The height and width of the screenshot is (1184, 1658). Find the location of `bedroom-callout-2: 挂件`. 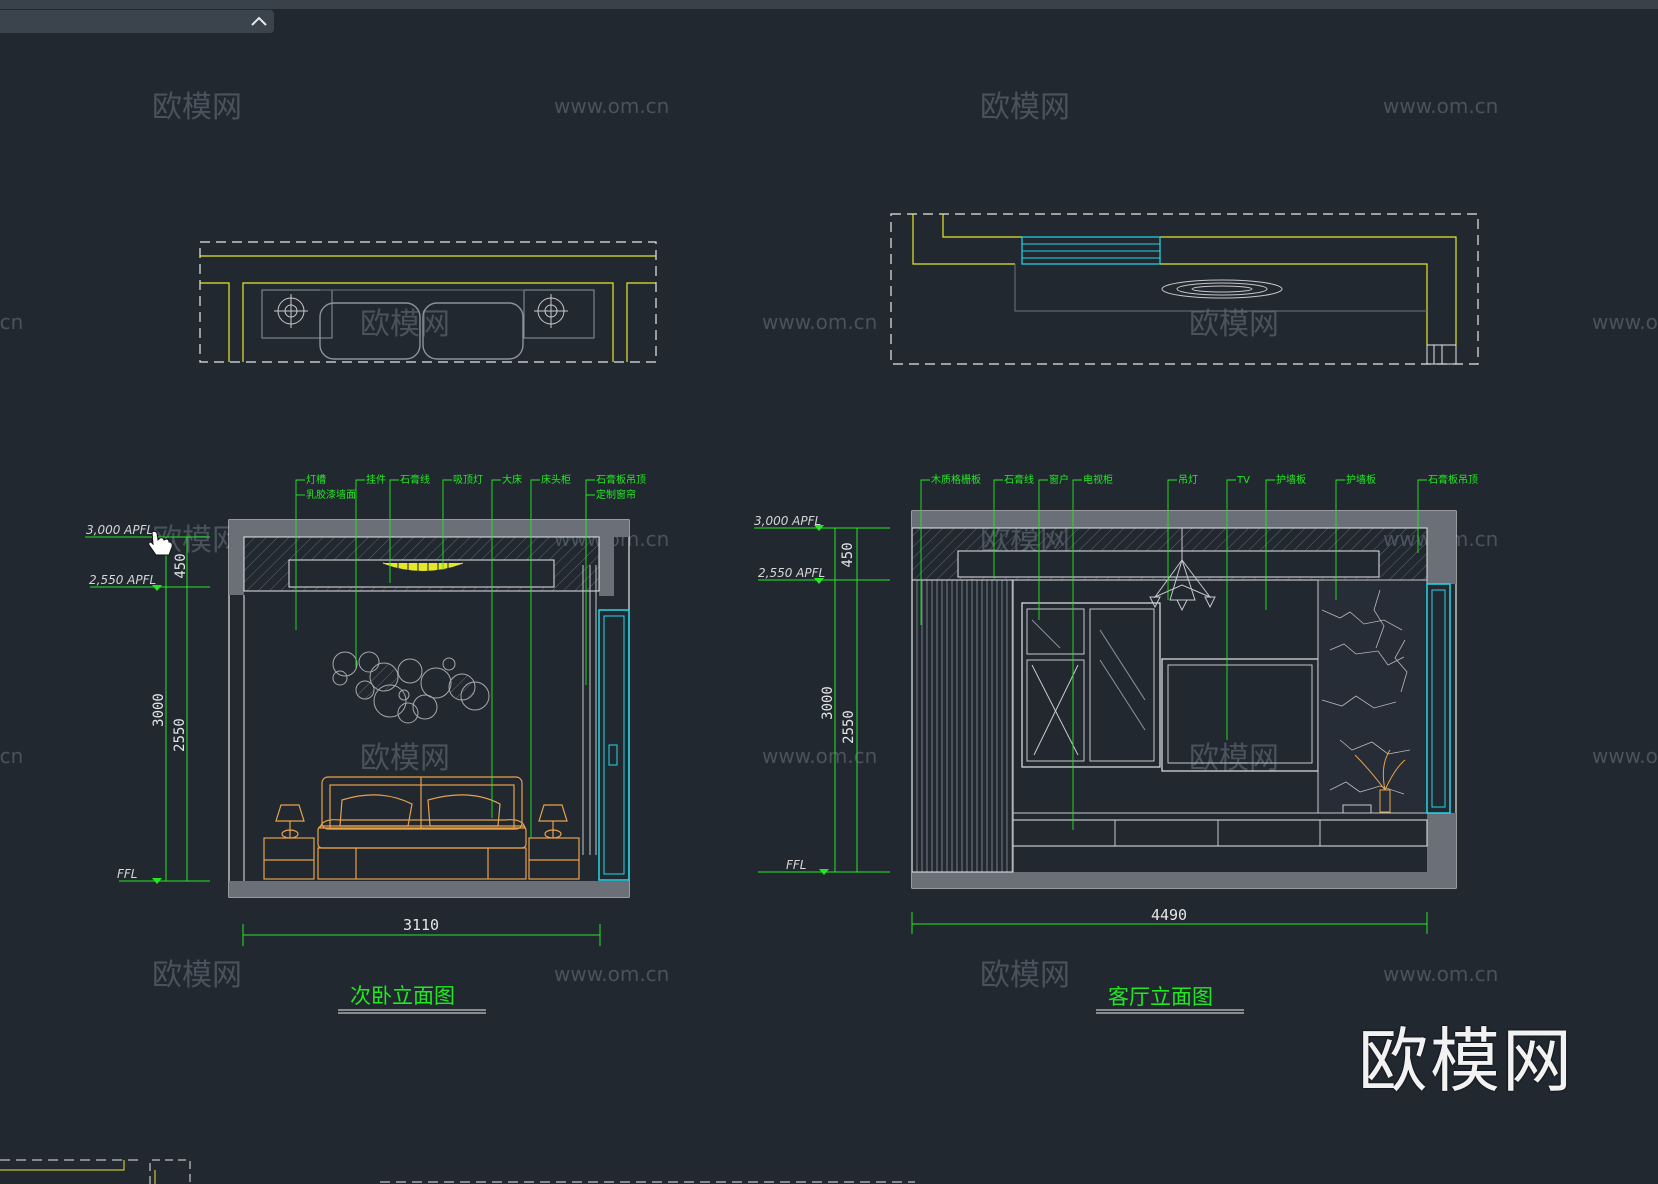

bedroom-callout-2: 挂件 is located at coordinates (376, 479).